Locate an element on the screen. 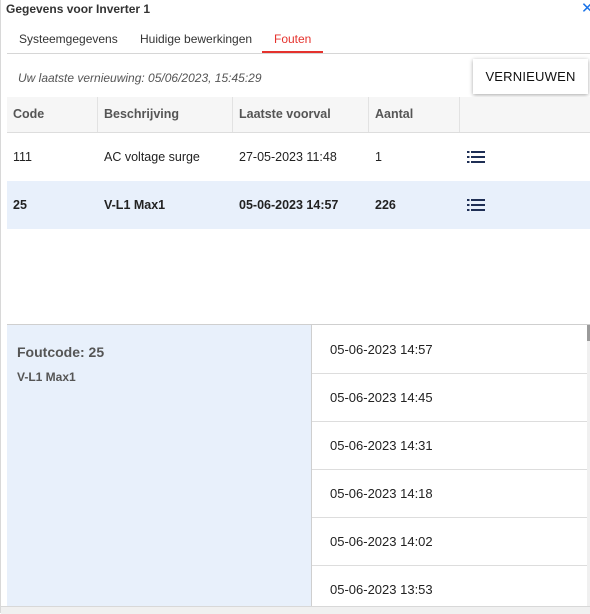 The width and height of the screenshot is (590, 614). cell-count: 226 is located at coordinates (385, 205).